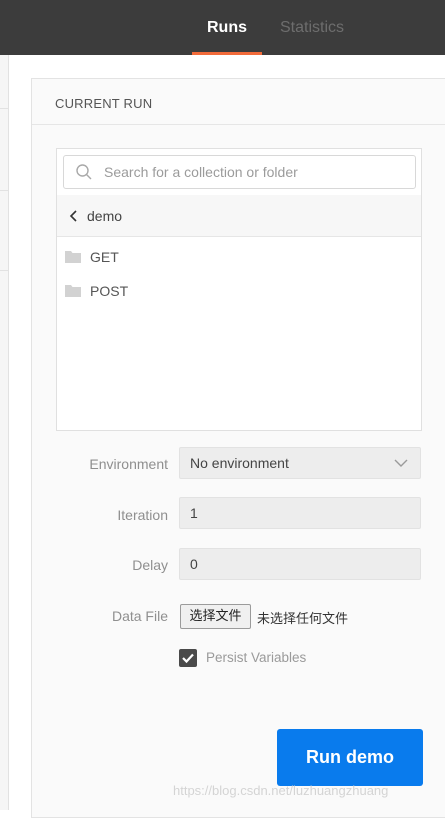 Image resolution: width=445 pixels, height=818 pixels. What do you see at coordinates (104, 103) in the screenshot?
I see `panel-title: CURRENT RUN` at bounding box center [104, 103].